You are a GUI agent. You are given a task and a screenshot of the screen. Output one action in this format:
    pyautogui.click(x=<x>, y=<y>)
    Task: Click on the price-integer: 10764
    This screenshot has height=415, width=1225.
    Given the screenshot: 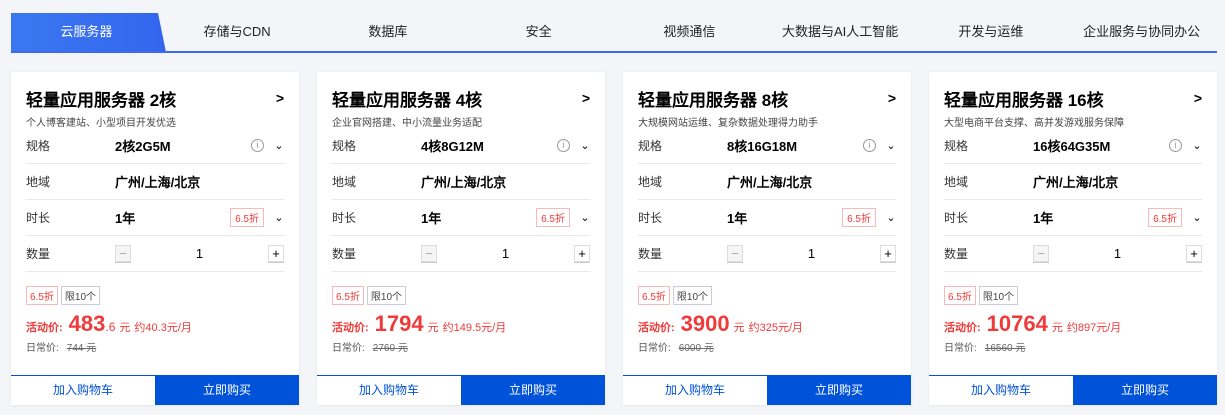 What is the action you would take?
    pyautogui.click(x=1017, y=323)
    